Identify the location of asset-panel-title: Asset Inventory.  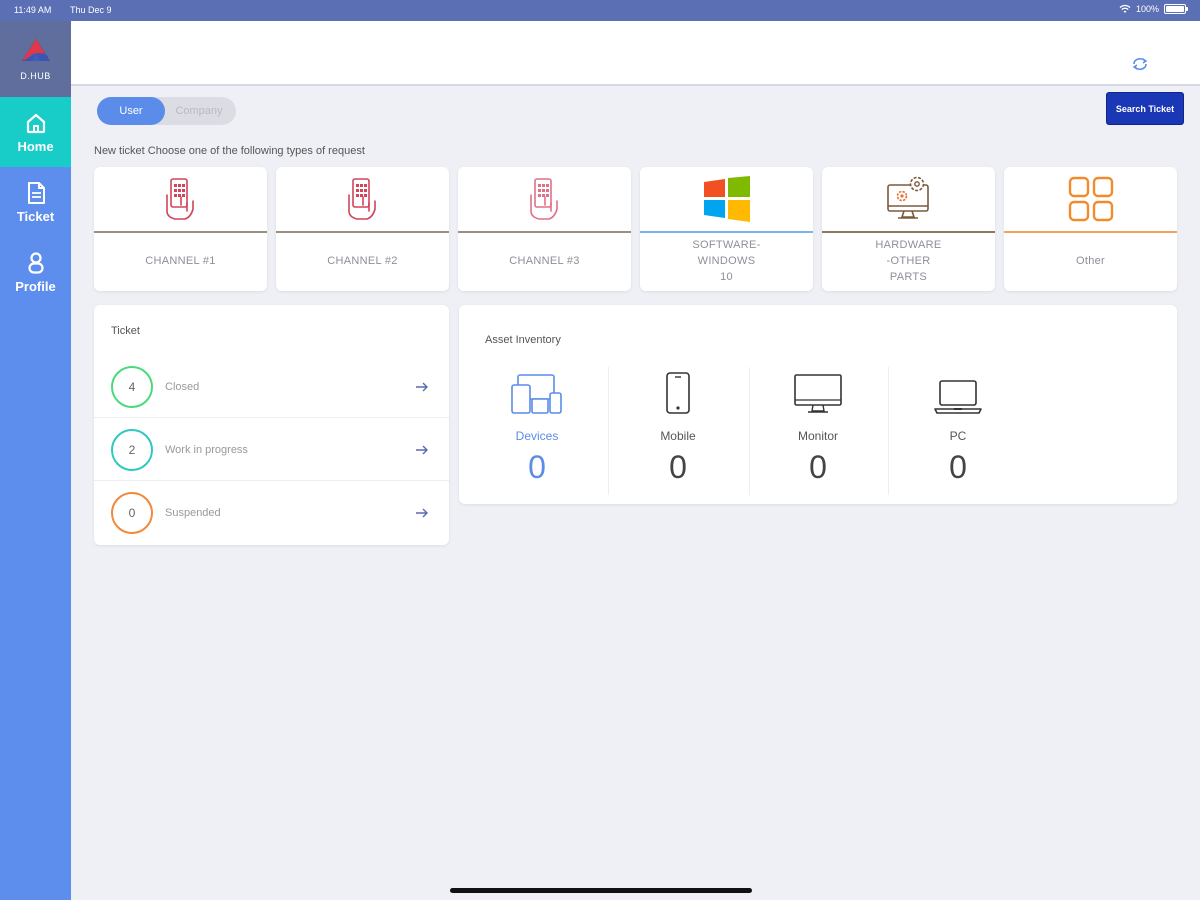
(523, 340).